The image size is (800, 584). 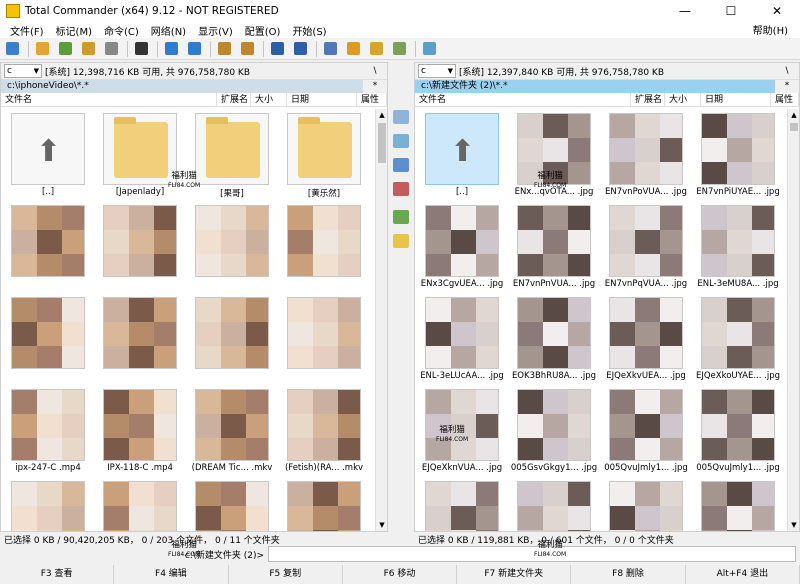 I want to click on file-item: EJQeXknVUA... .jpg, so click(x=462, y=432).